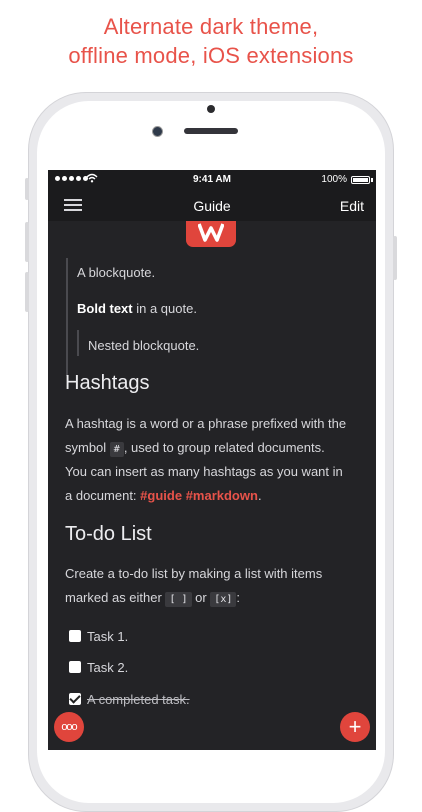  I want to click on hashtags-heading: Hashtags, so click(107, 383).